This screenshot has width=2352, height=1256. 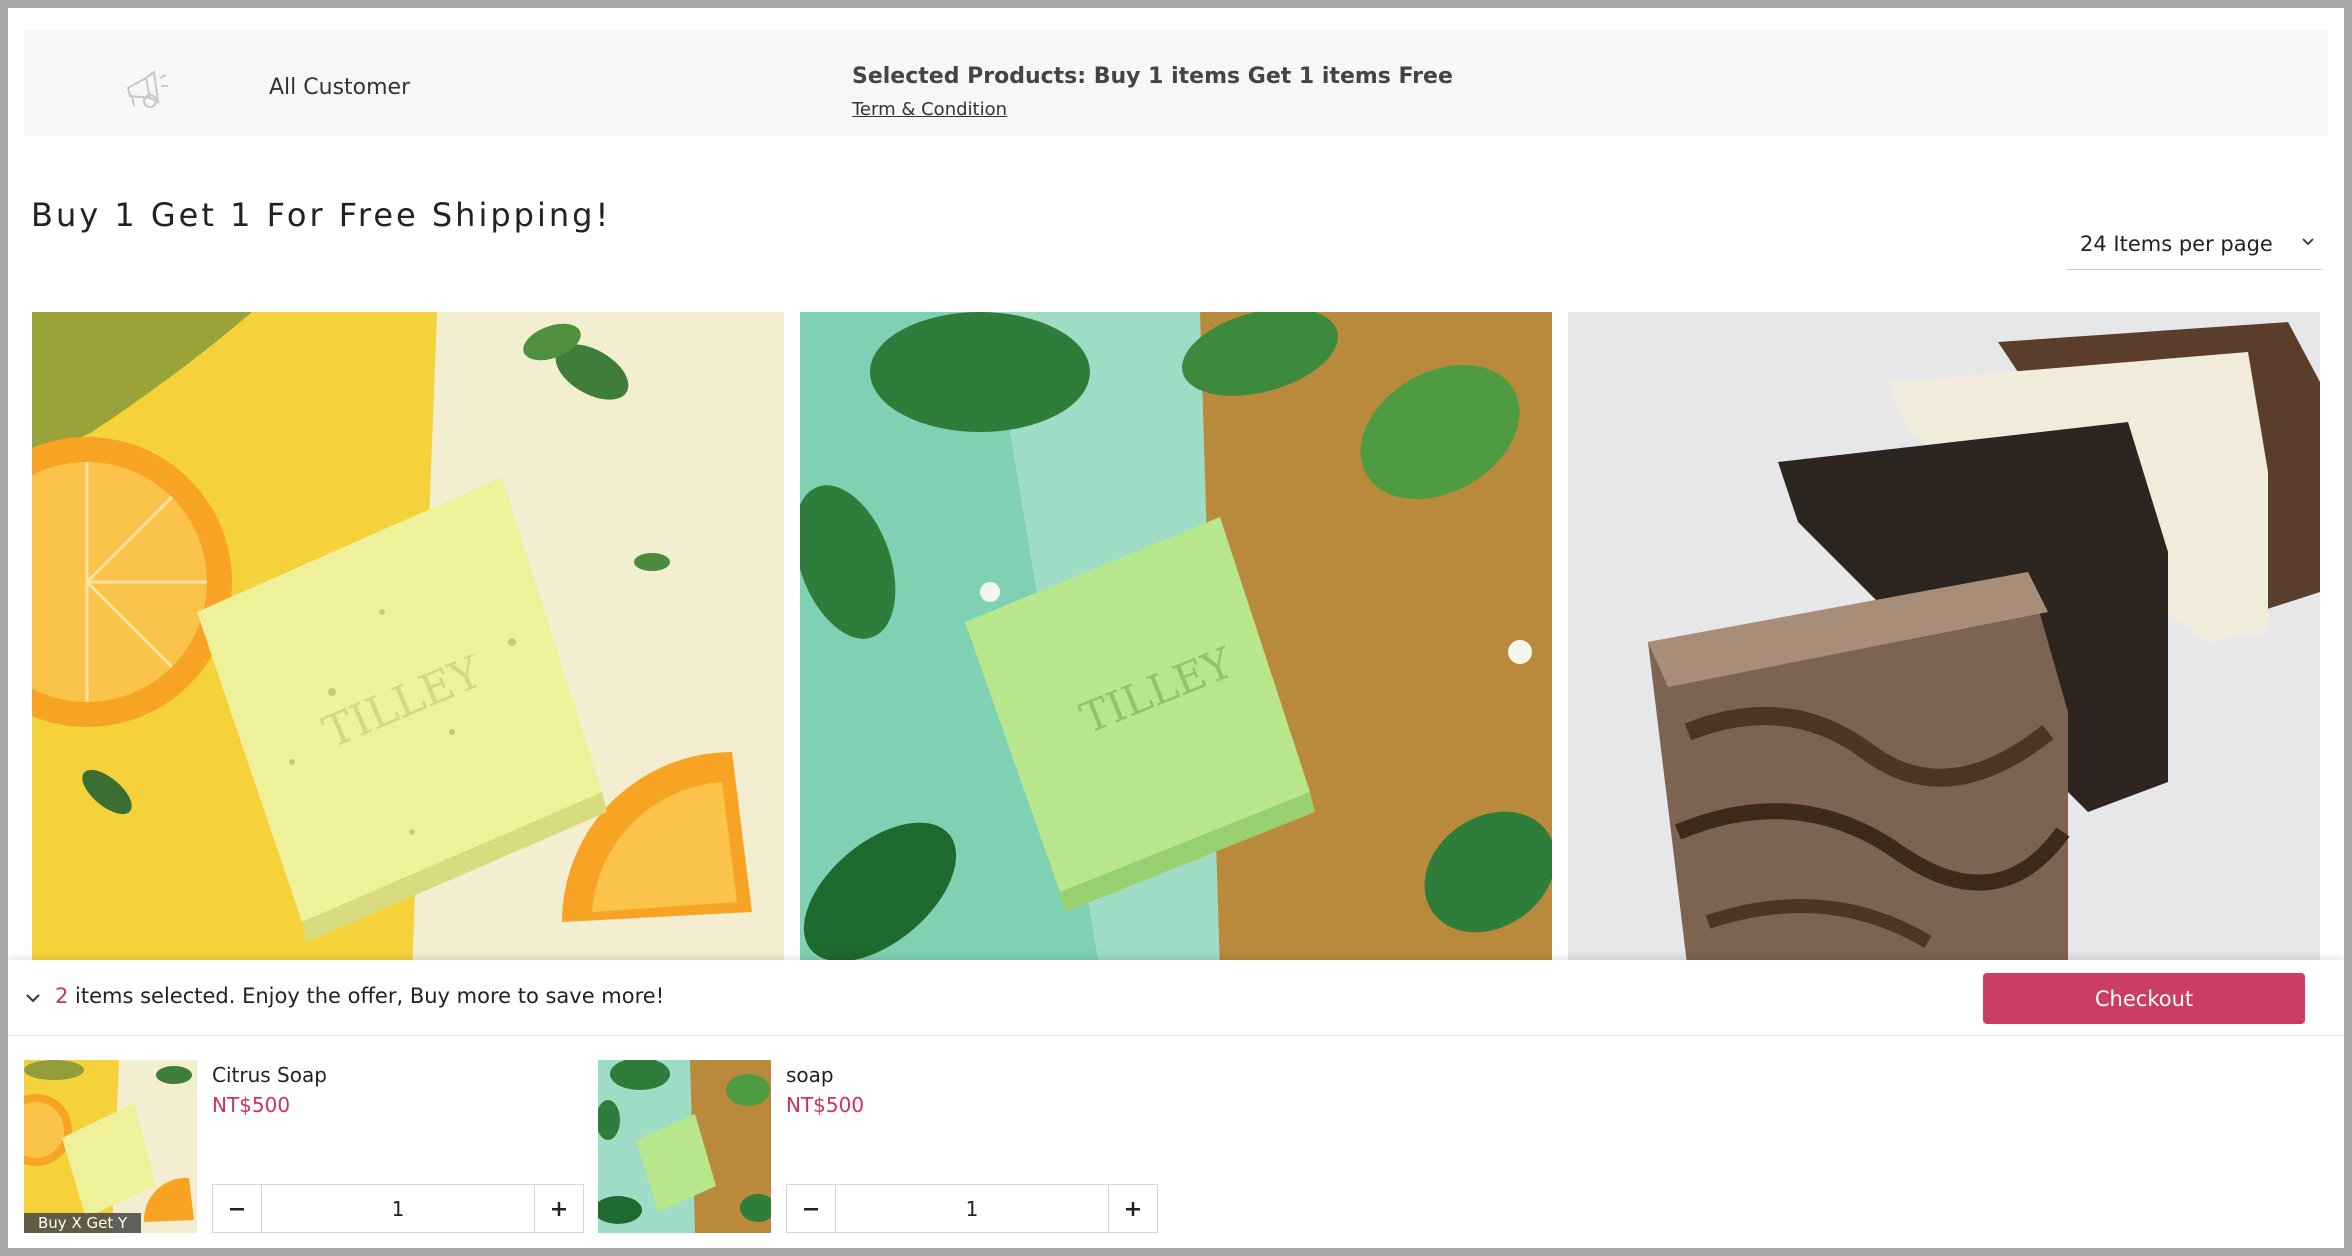 What do you see at coordinates (929, 109) in the screenshot?
I see `terms-link: Term & Condition` at bounding box center [929, 109].